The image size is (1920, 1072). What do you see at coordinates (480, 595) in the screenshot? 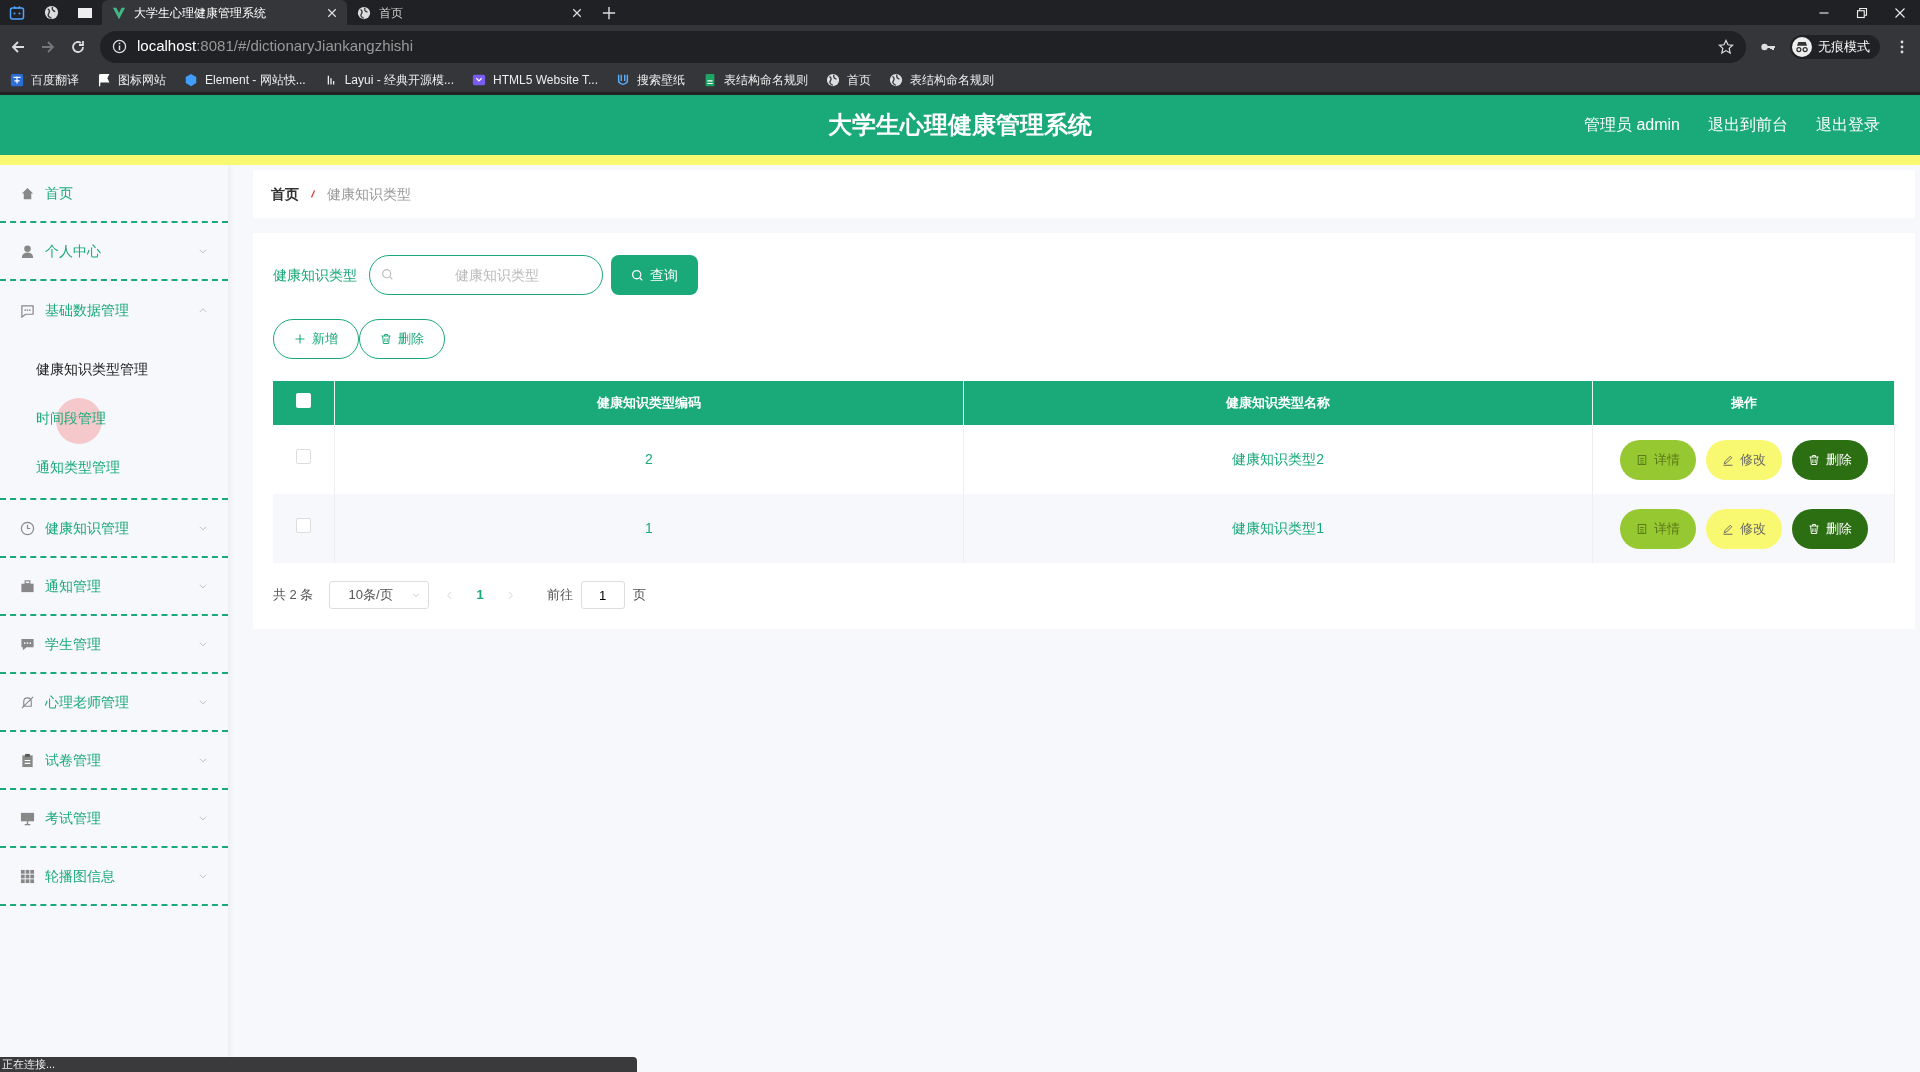
I see `page-number: 1` at bounding box center [480, 595].